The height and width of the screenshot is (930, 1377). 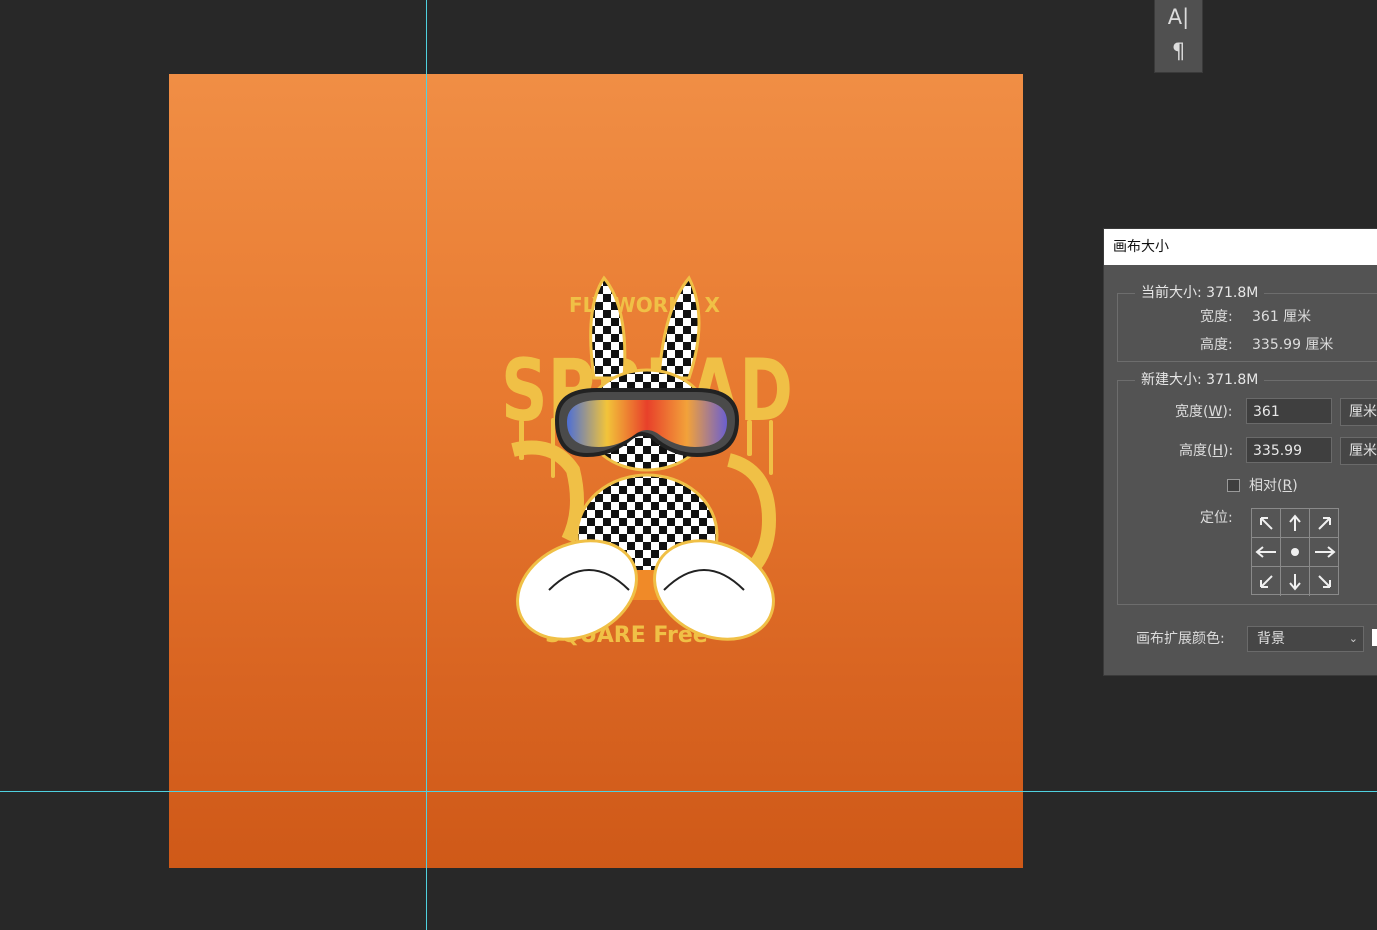 I want to click on current-width-label: 宽度:, so click(x=1216, y=317).